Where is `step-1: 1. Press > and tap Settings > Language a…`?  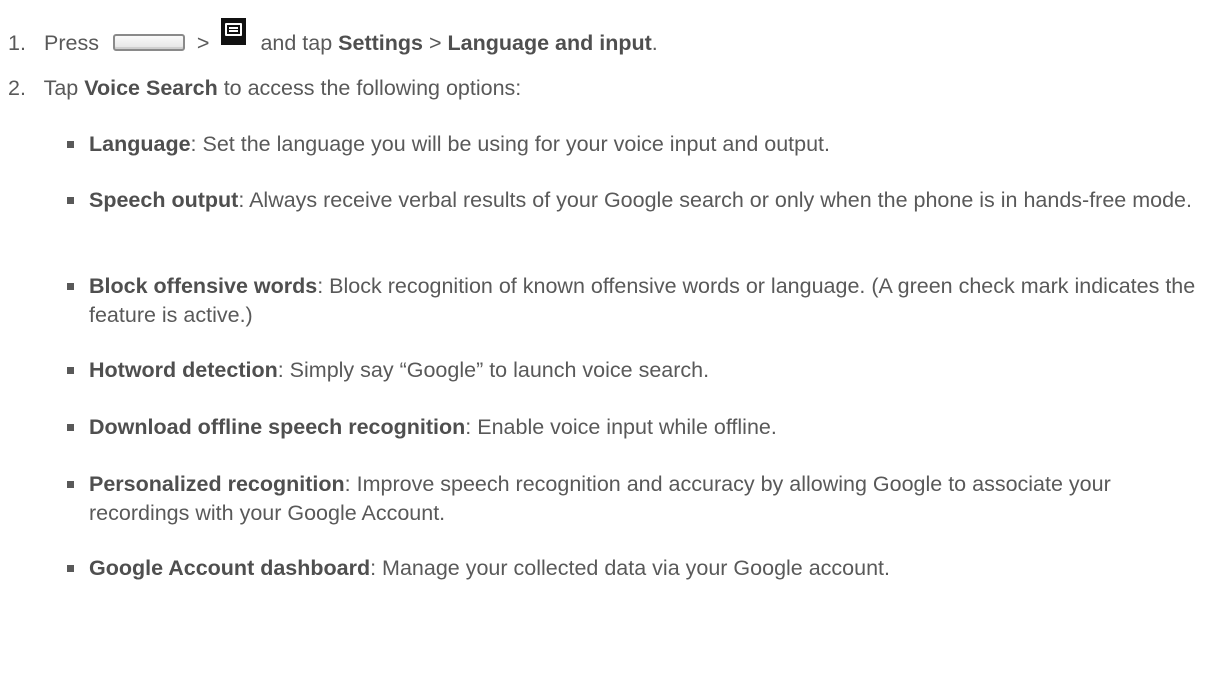
step-1: 1. Press > and tap Settings > Language a… is located at coordinates (333, 37).